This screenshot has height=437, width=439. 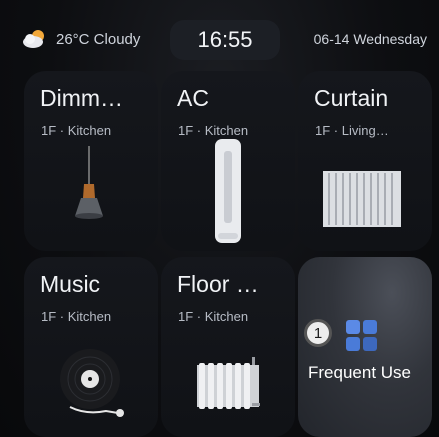 I want to click on device-title: AC, so click(x=193, y=98).